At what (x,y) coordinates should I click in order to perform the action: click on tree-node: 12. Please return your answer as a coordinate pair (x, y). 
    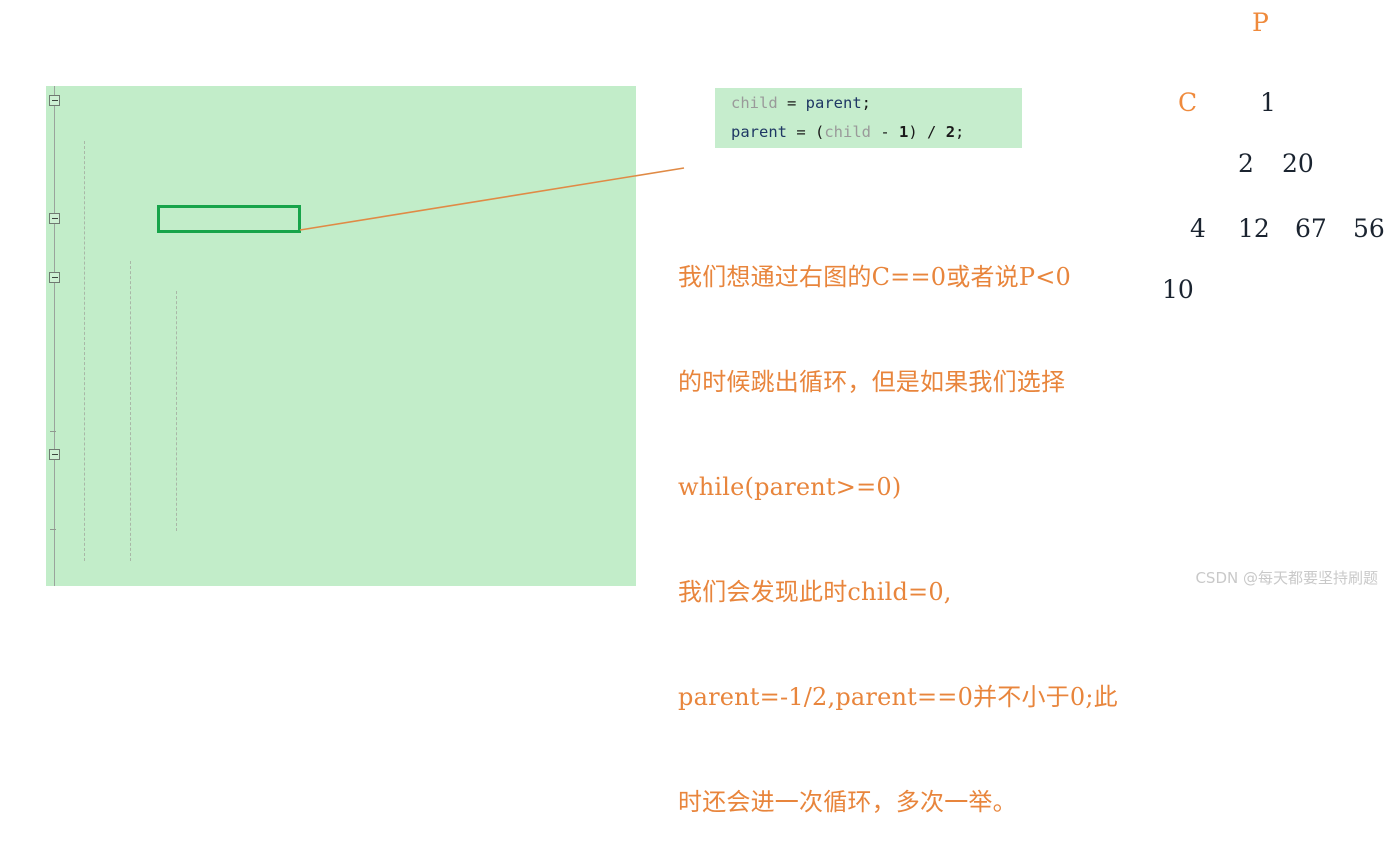
    Looking at the image, I should click on (1254, 228).